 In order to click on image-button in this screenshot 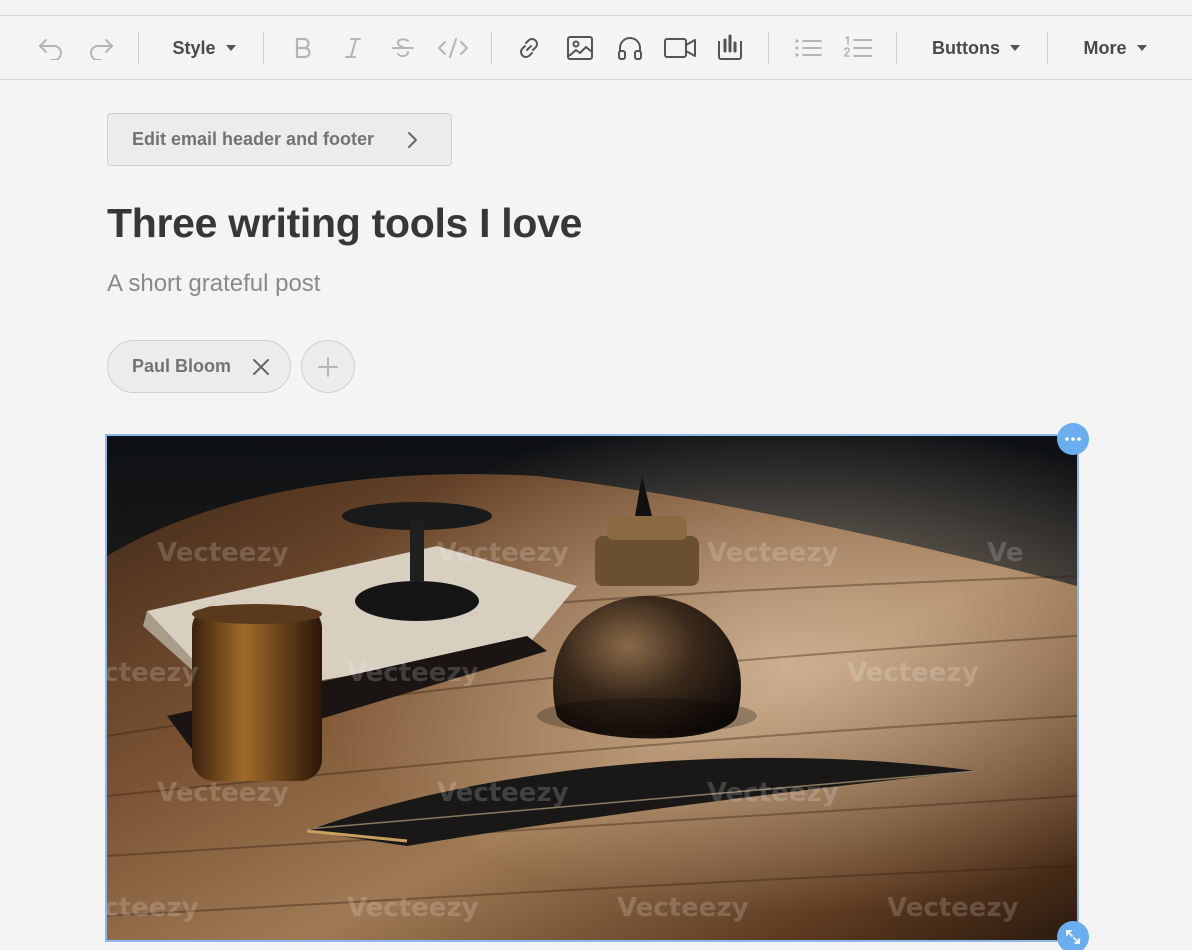, I will do `click(580, 48)`.